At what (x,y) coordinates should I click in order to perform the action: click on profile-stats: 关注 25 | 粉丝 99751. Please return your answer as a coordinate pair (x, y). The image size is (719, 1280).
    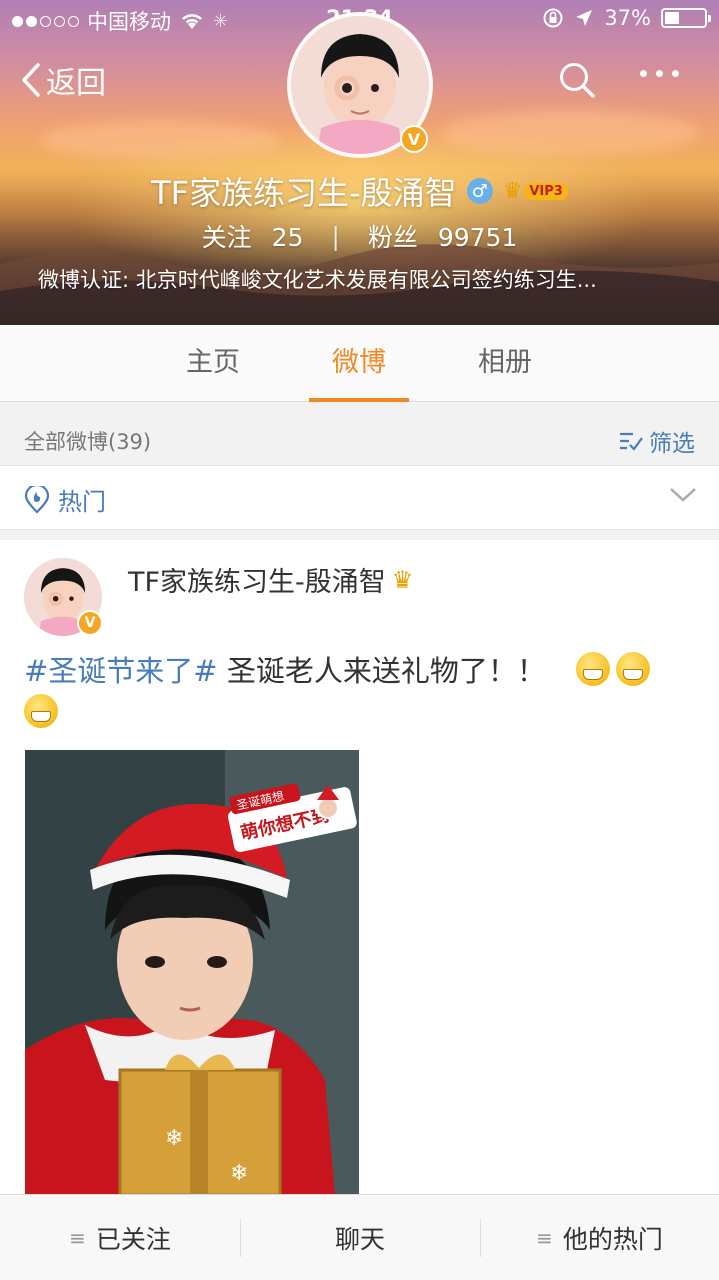
    Looking at the image, I should click on (359, 236).